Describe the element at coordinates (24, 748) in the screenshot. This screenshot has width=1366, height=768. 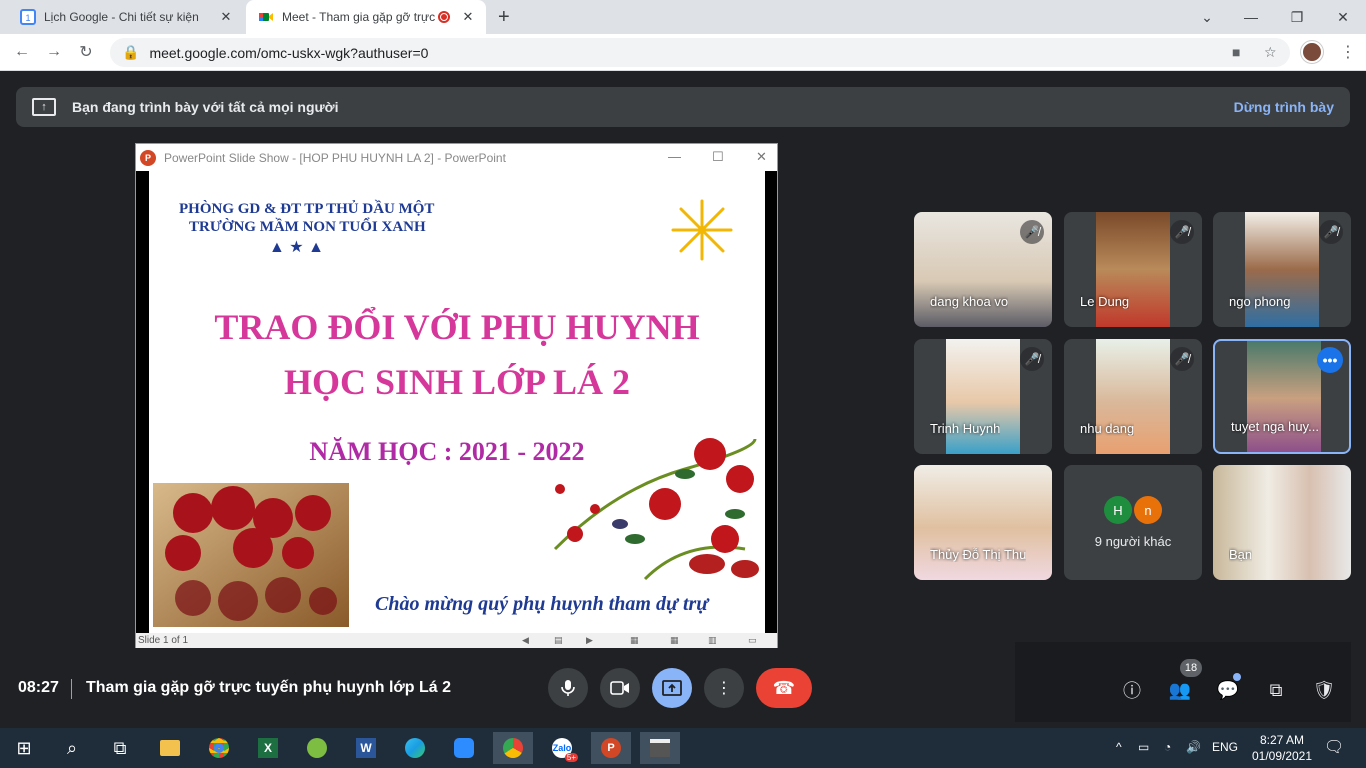
I see `windows-start-icon: ⊞` at that location.